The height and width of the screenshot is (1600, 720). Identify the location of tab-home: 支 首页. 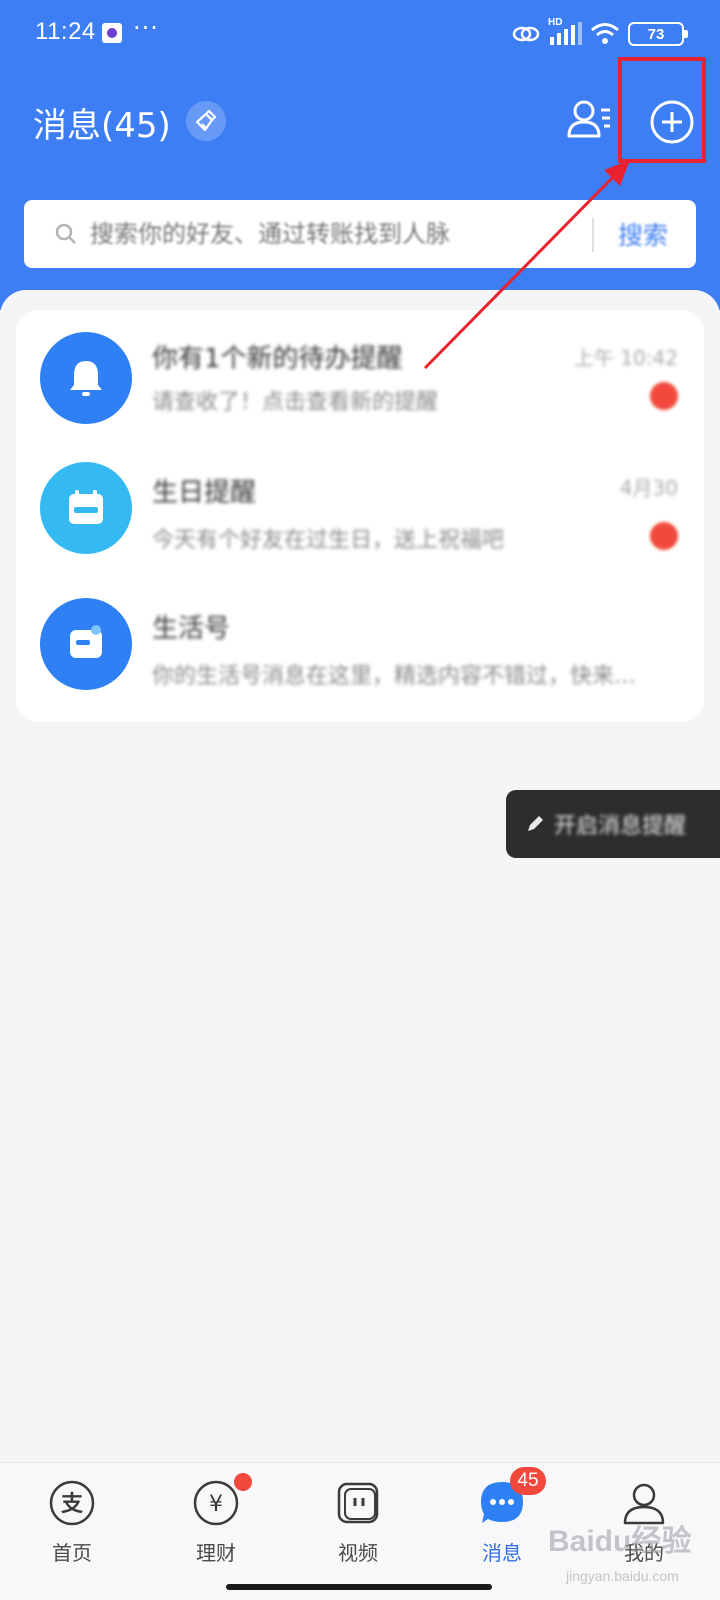
(72, 1529).